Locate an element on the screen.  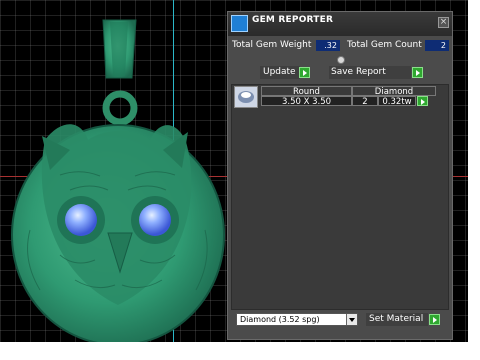
material-select: Diamond (3.52 spg) is located at coordinates (297, 319).